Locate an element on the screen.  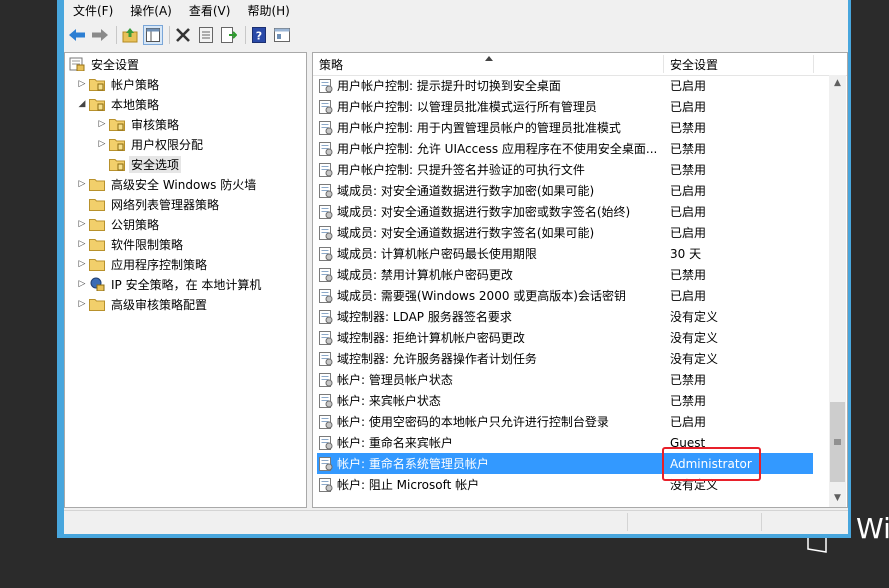
forward-button is located at coordinates (100, 35).